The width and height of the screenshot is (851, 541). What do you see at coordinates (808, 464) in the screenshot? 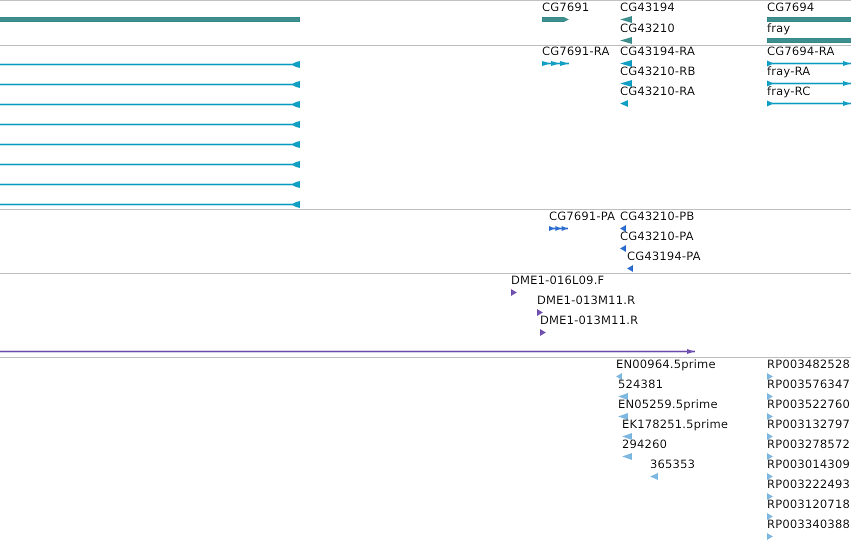
I see `feature-label: RP003014309` at bounding box center [808, 464].